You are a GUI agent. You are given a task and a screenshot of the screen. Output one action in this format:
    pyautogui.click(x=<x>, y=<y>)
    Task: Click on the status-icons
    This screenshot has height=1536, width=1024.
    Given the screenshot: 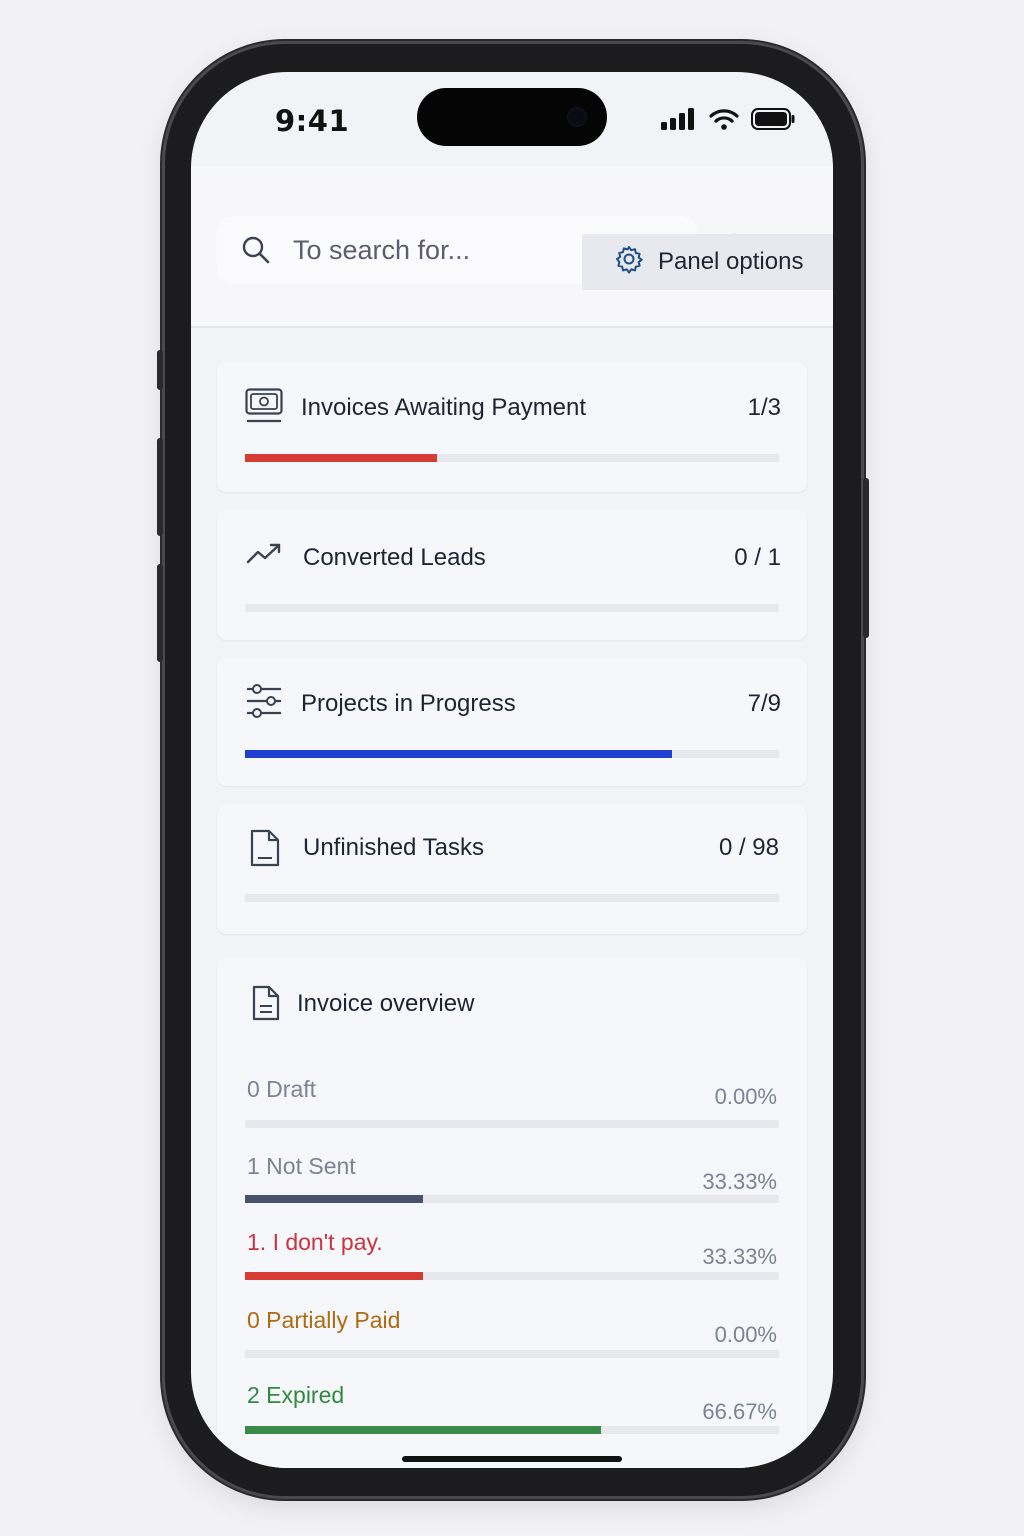 What is the action you would take?
    pyautogui.click(x=728, y=121)
    